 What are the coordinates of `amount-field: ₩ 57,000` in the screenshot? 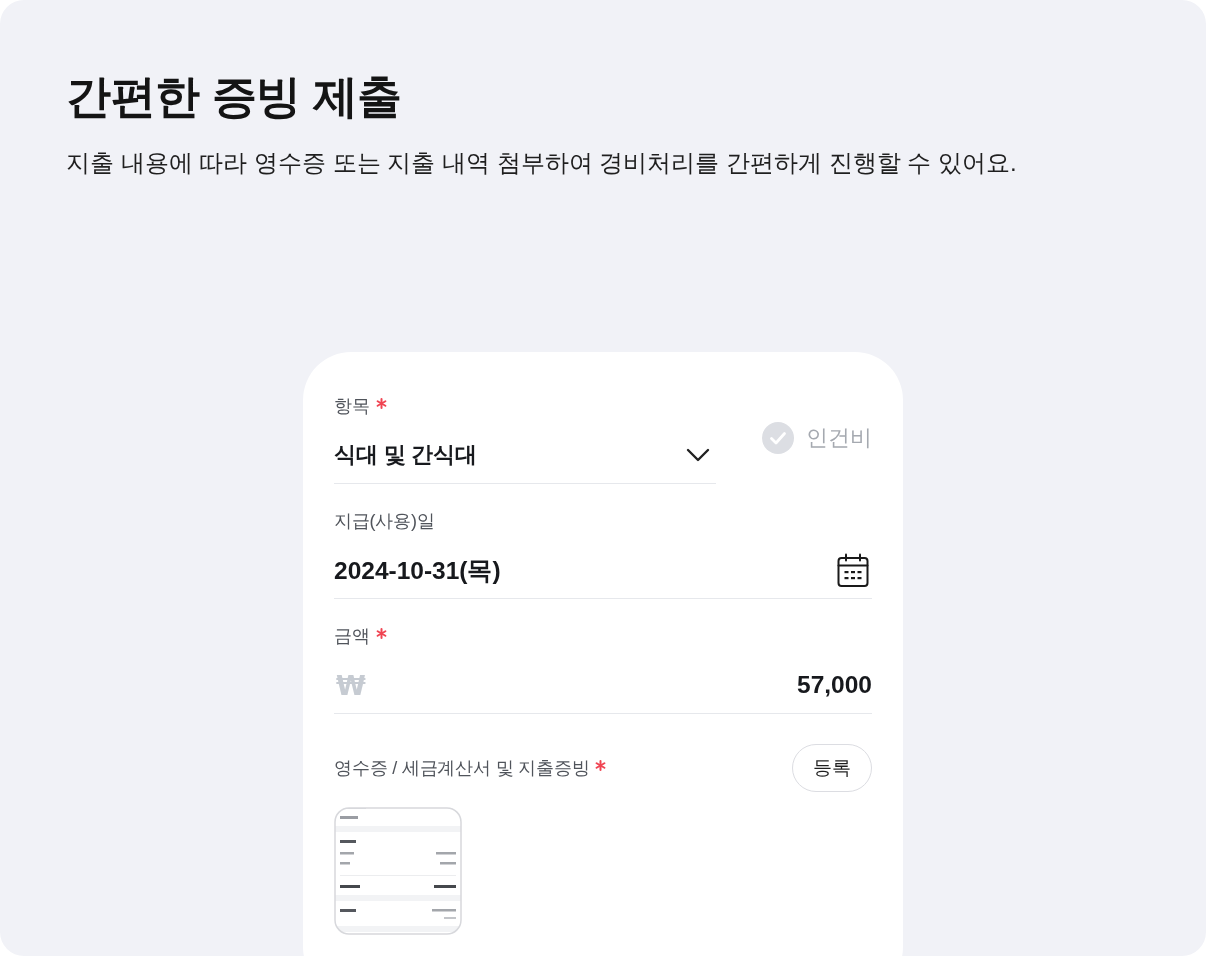 It's located at (603, 685).